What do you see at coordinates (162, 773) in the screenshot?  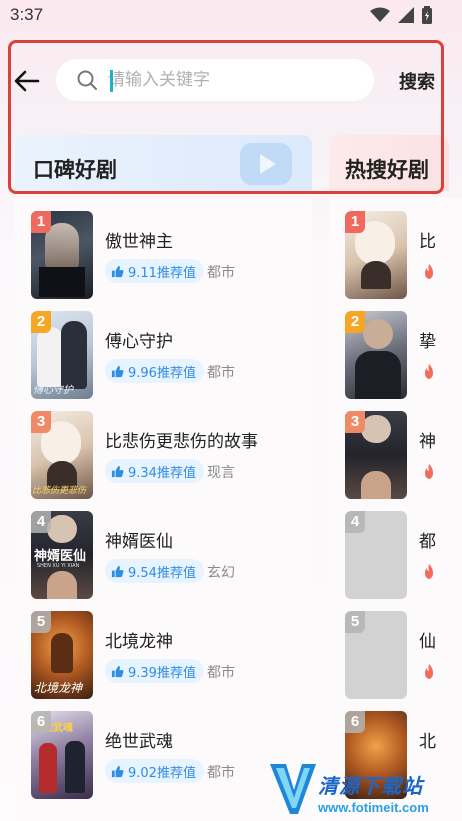 I see `rating-value: 9.02推荐值` at bounding box center [162, 773].